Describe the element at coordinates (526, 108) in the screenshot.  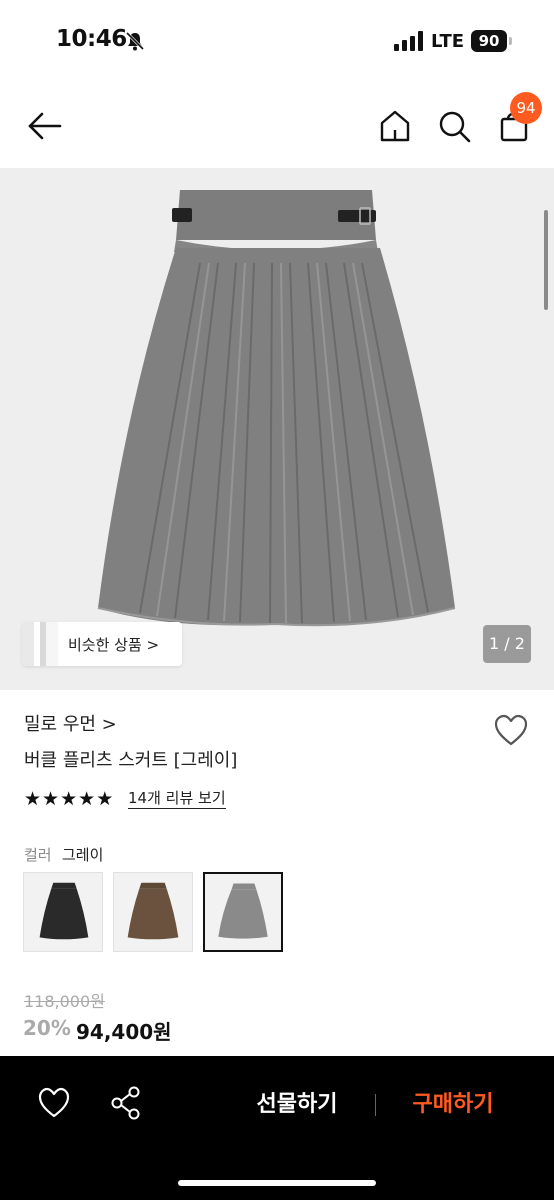
I see `cart-count-badge: 94` at that location.